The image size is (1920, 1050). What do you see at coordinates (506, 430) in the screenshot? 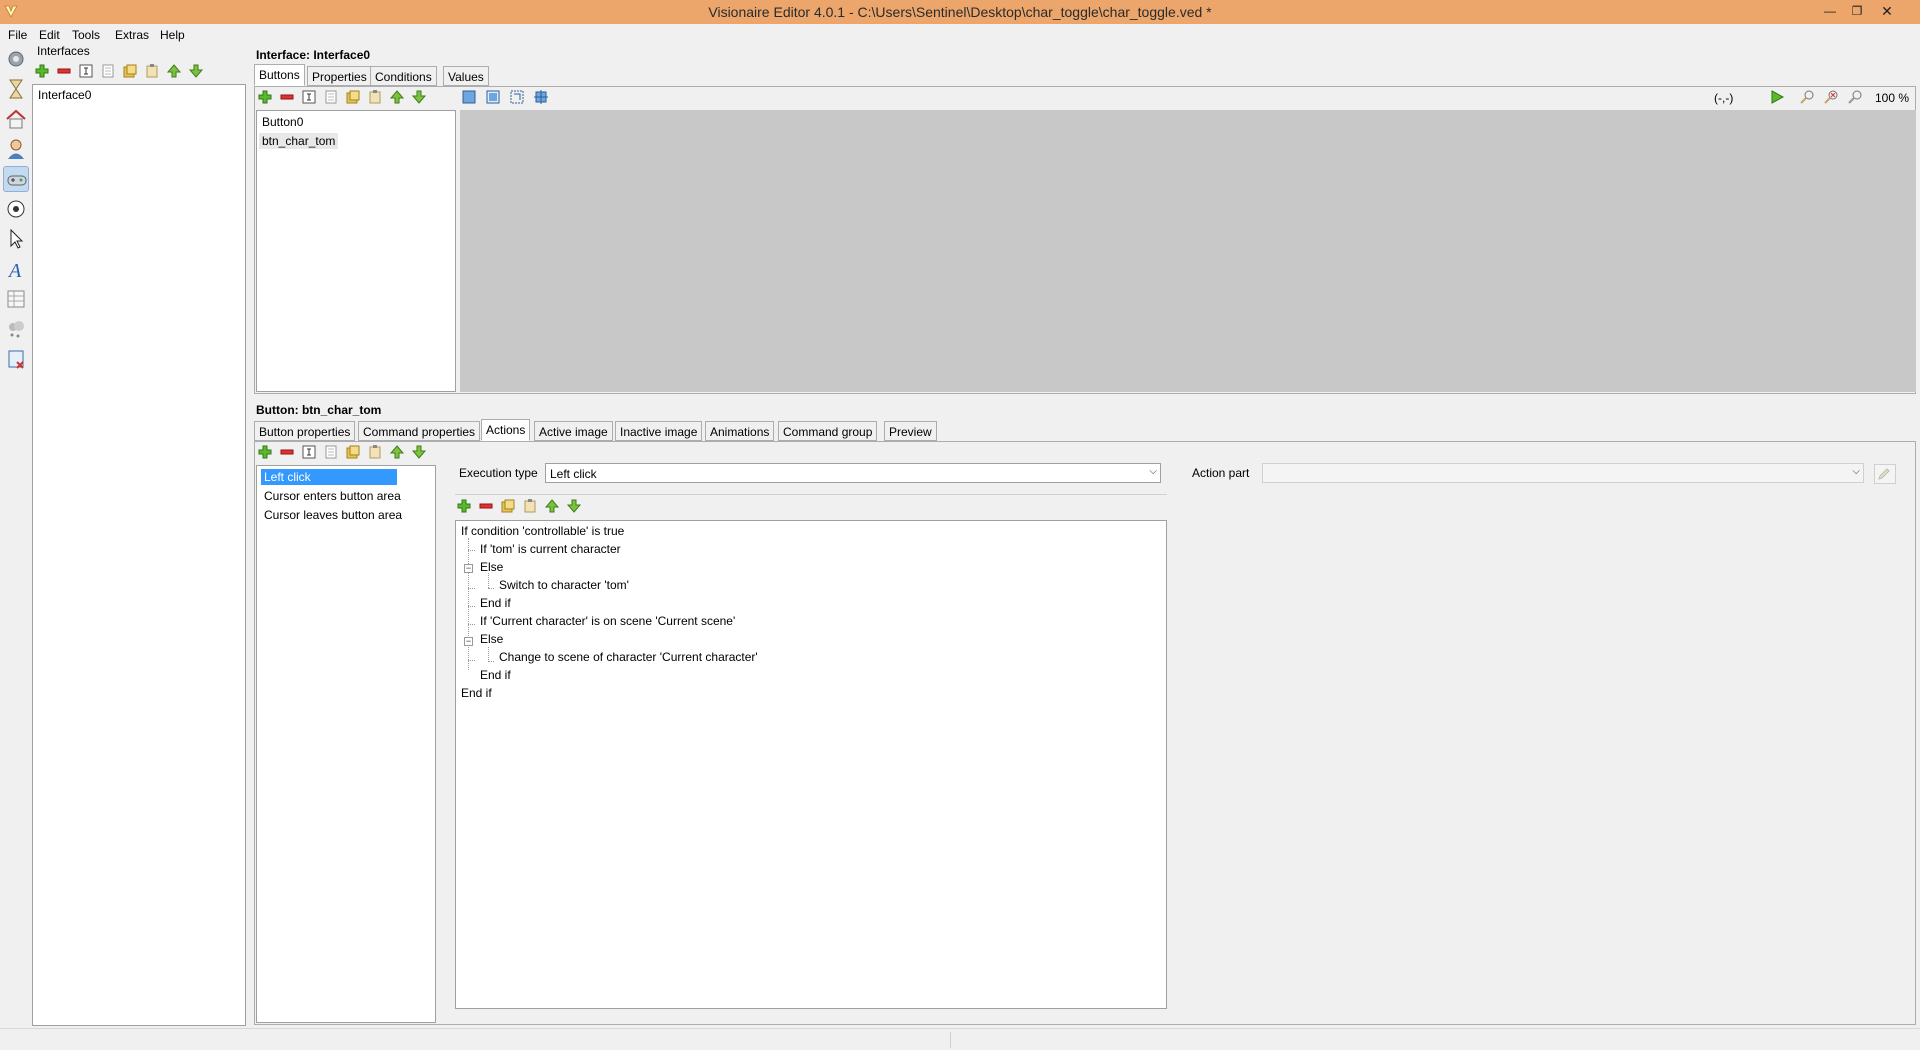
I see `tab-actions: Actions` at bounding box center [506, 430].